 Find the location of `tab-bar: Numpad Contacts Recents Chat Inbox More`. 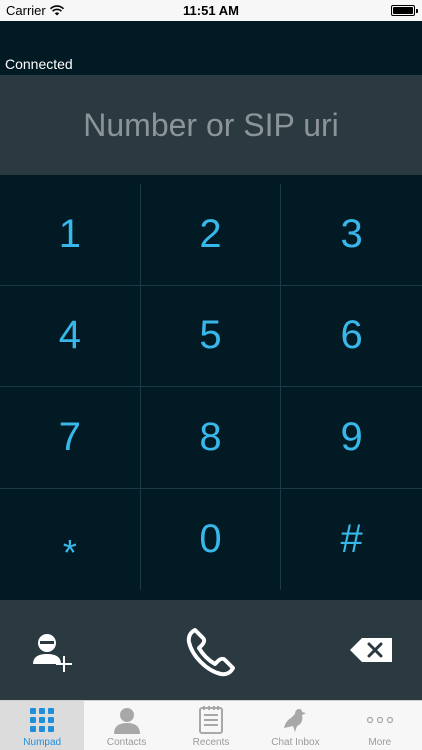

tab-bar: Numpad Contacts Recents Chat Inbox More is located at coordinates (211, 725).